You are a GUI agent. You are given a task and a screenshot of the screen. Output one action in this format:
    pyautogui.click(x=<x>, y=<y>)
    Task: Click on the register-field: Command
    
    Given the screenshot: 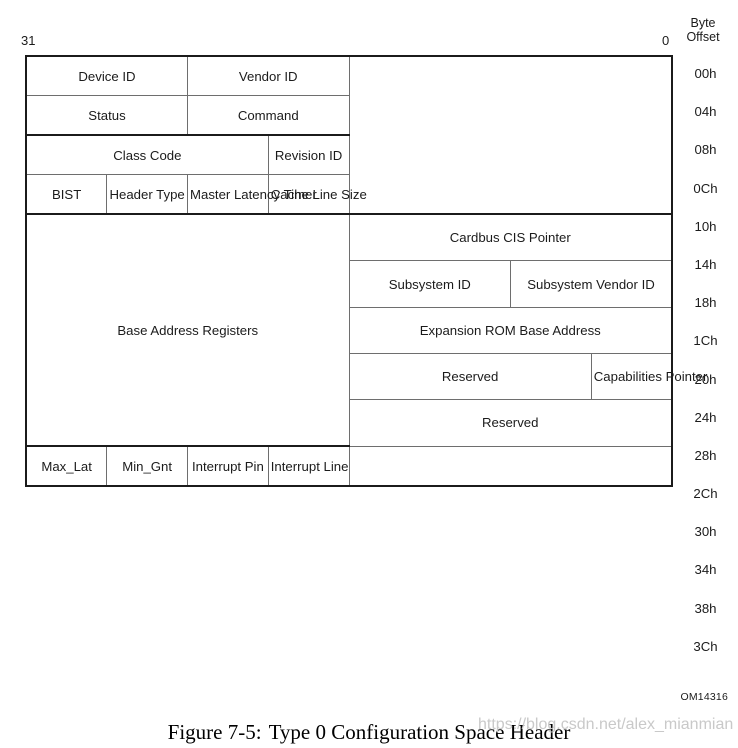 What is the action you would take?
    pyautogui.click(x=268, y=115)
    